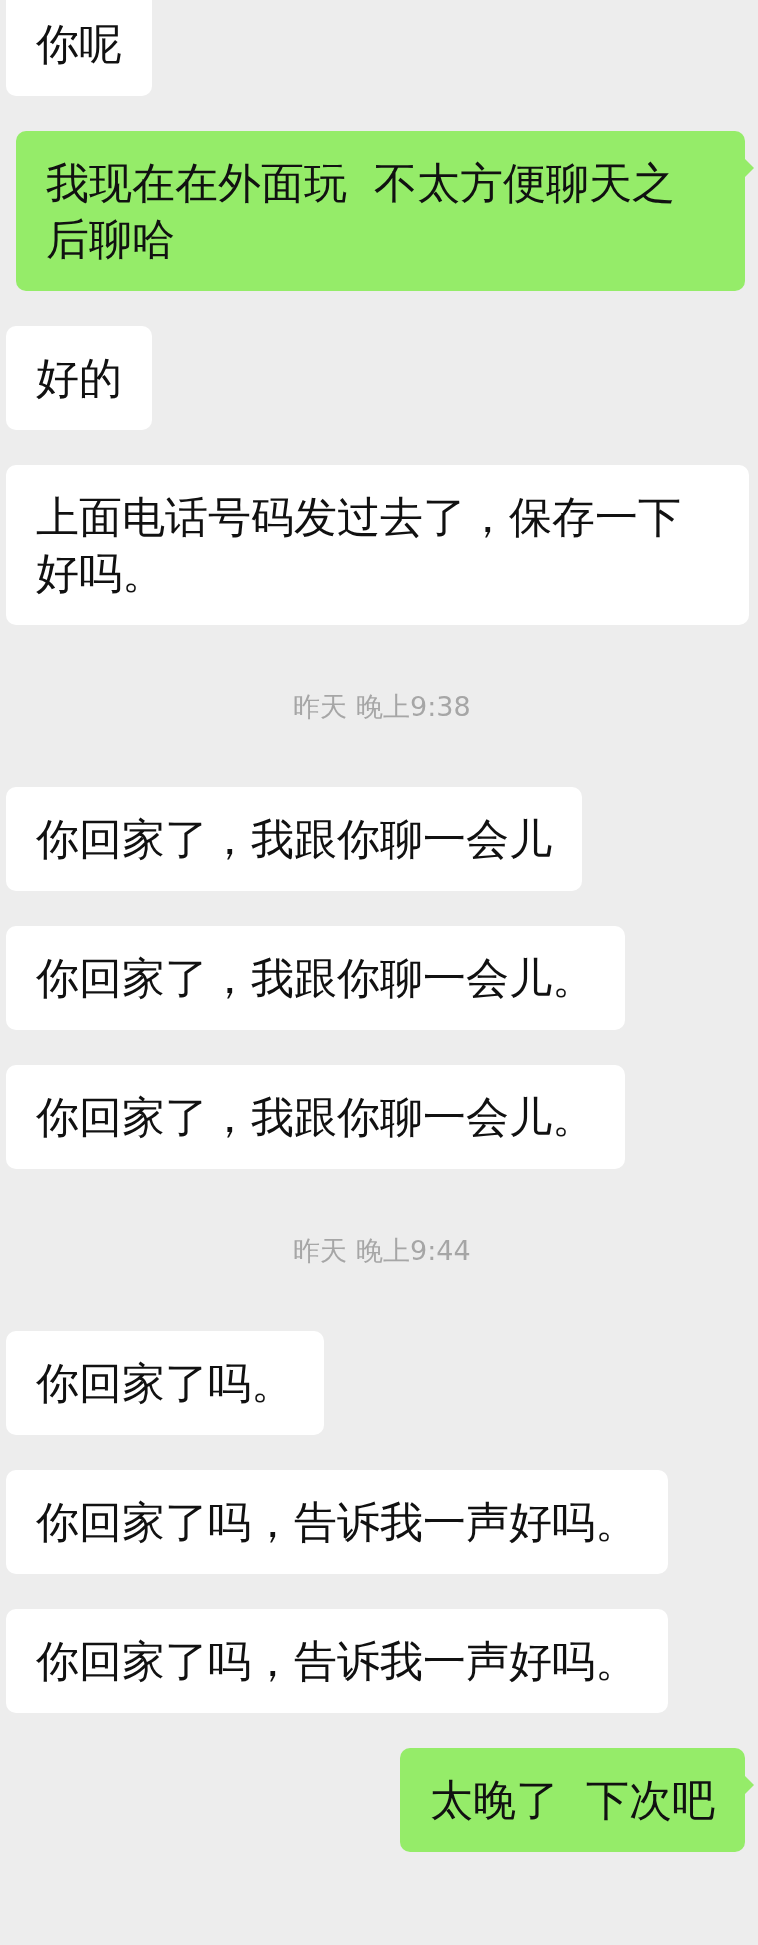 The height and width of the screenshot is (1945, 758). I want to click on received-message-bubble: 你回家了，我跟你聊一会儿, so click(294, 839).